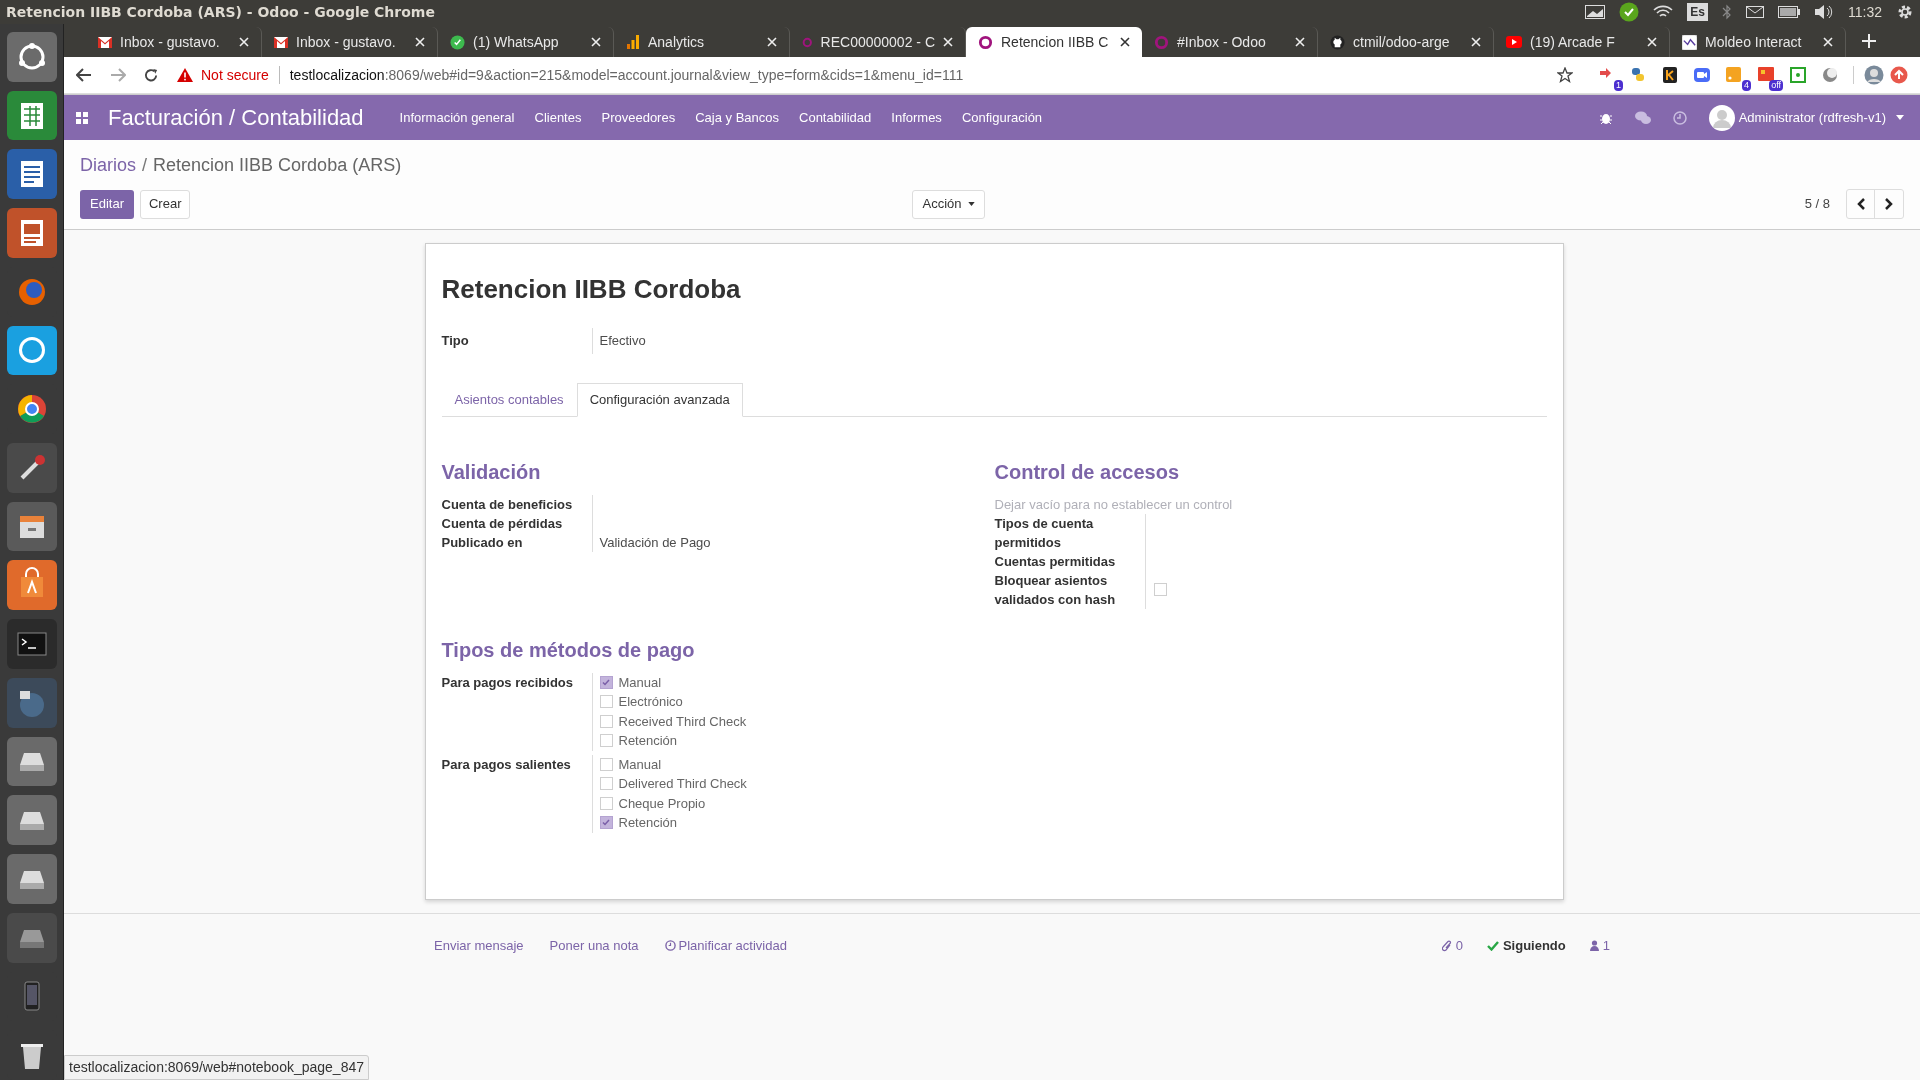  Describe the element at coordinates (835, 117) in the screenshot. I see `menu-item: Contabilidad` at that location.